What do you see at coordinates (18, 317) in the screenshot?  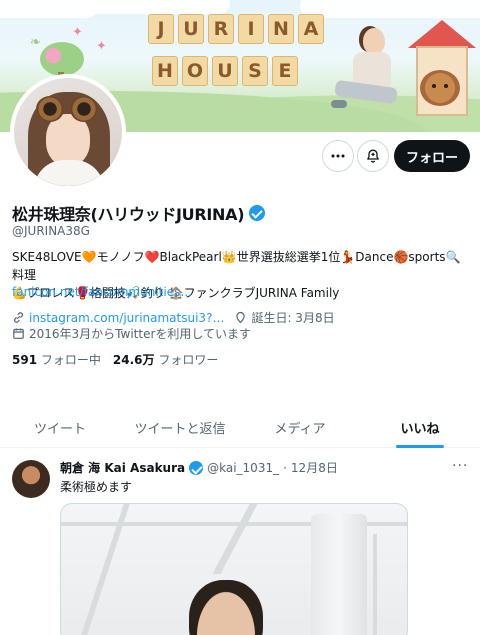 I see `link-icon` at bounding box center [18, 317].